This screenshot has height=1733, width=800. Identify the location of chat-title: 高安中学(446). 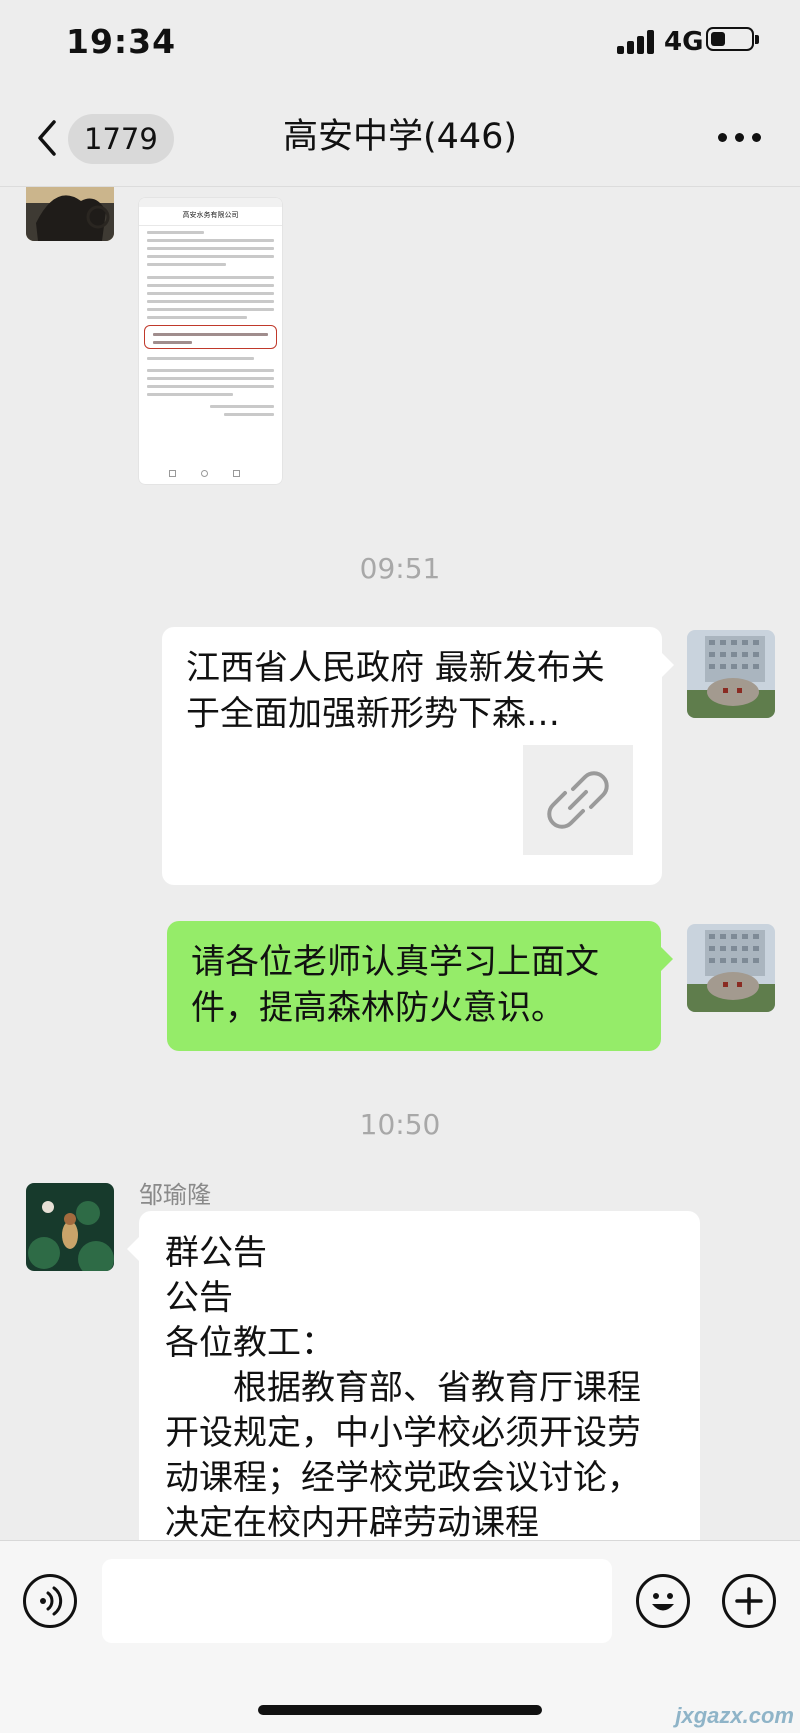
(400, 137).